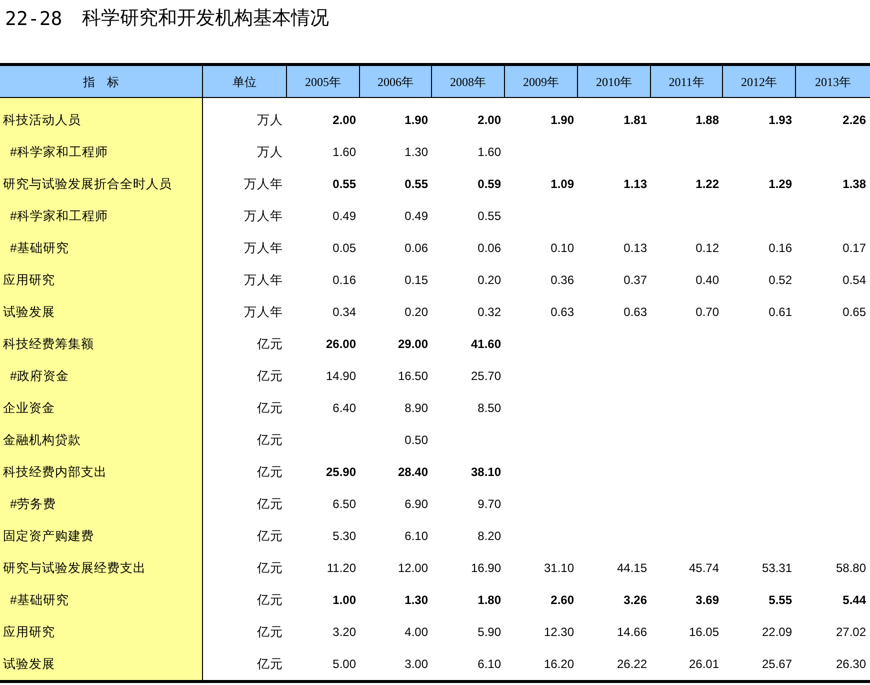 The width and height of the screenshot is (870, 685). What do you see at coordinates (489, 600) in the screenshot?
I see `value-cell-text: 1.80` at bounding box center [489, 600].